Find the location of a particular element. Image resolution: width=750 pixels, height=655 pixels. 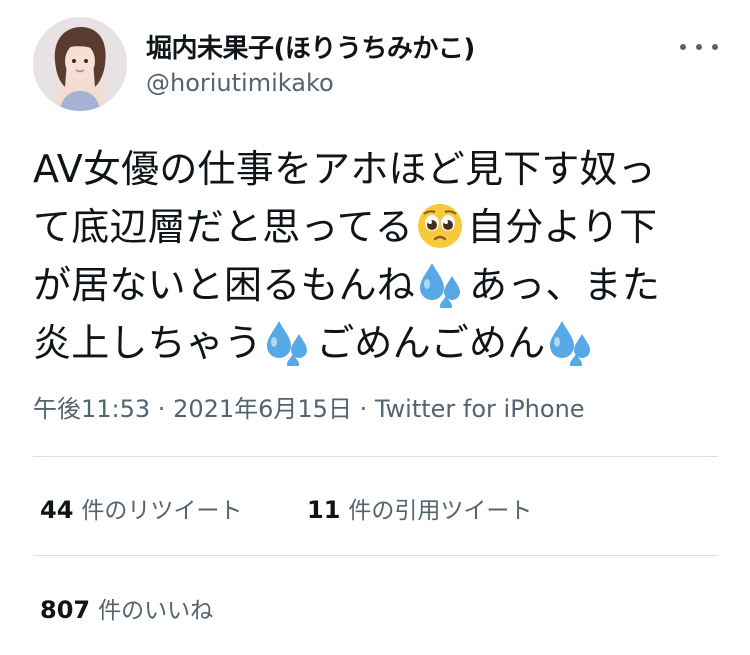

more-options-icon is located at coordinates (699, 47).